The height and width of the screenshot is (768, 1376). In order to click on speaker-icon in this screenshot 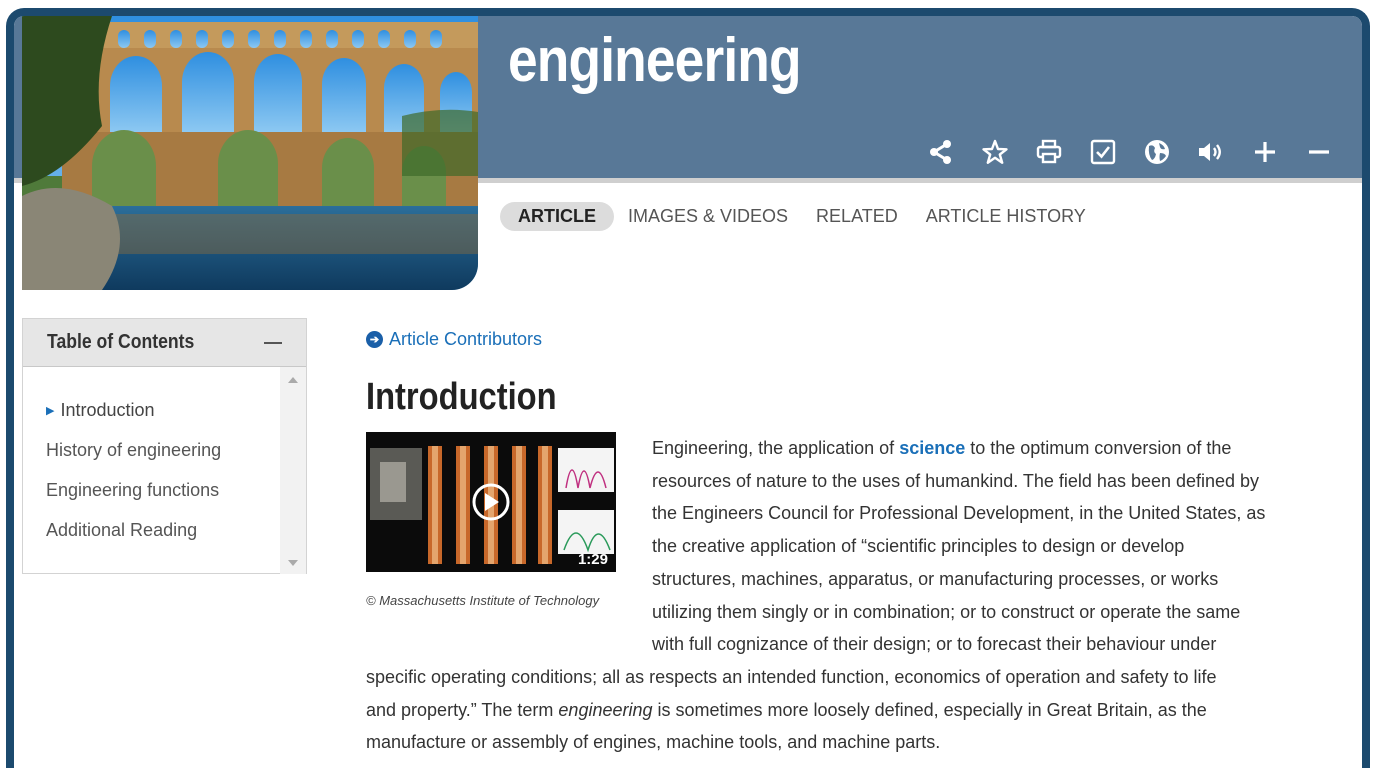, I will do `click(1210, 152)`.